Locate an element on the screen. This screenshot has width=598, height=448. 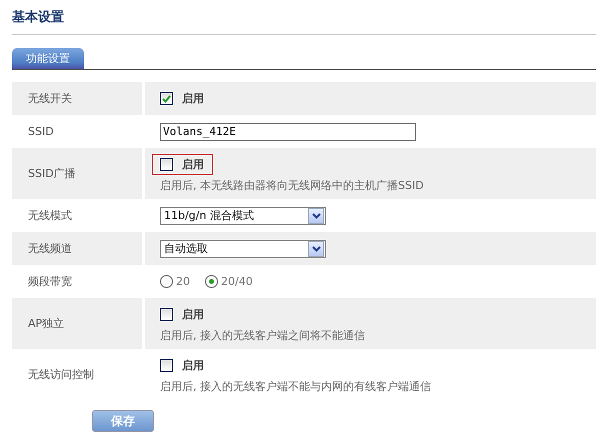
hint-text: 启用后, 接入的无线客户端之间将不能通信 is located at coordinates (263, 335).